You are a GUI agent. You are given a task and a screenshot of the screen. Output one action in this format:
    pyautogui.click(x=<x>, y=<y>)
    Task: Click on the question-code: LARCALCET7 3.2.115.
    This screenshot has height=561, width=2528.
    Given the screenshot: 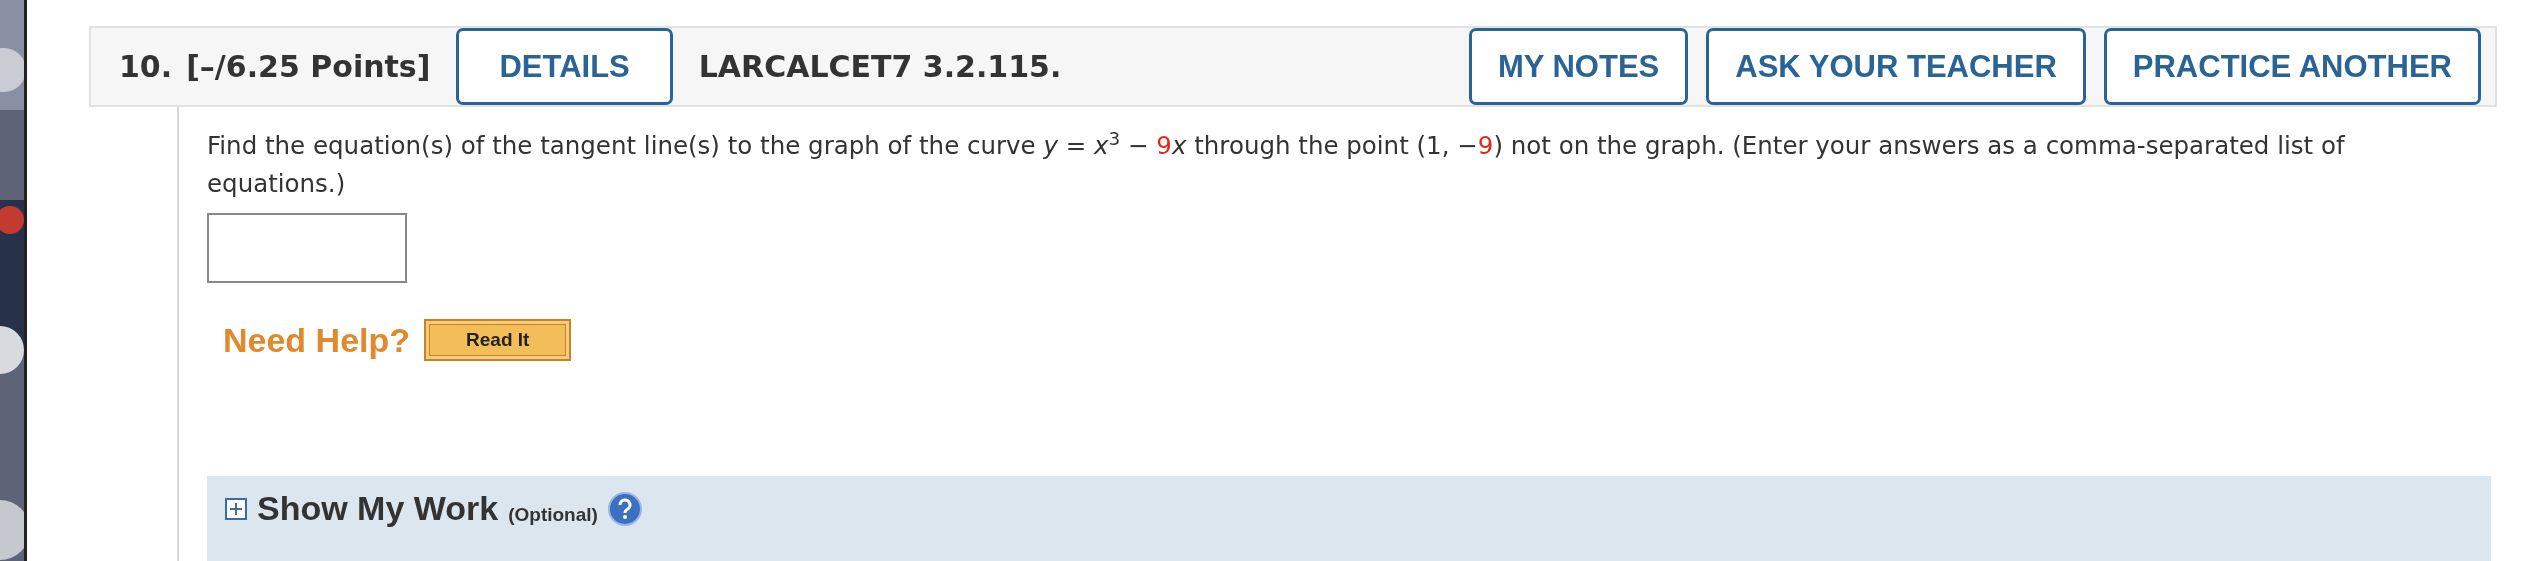 What is the action you would take?
    pyautogui.click(x=880, y=66)
    